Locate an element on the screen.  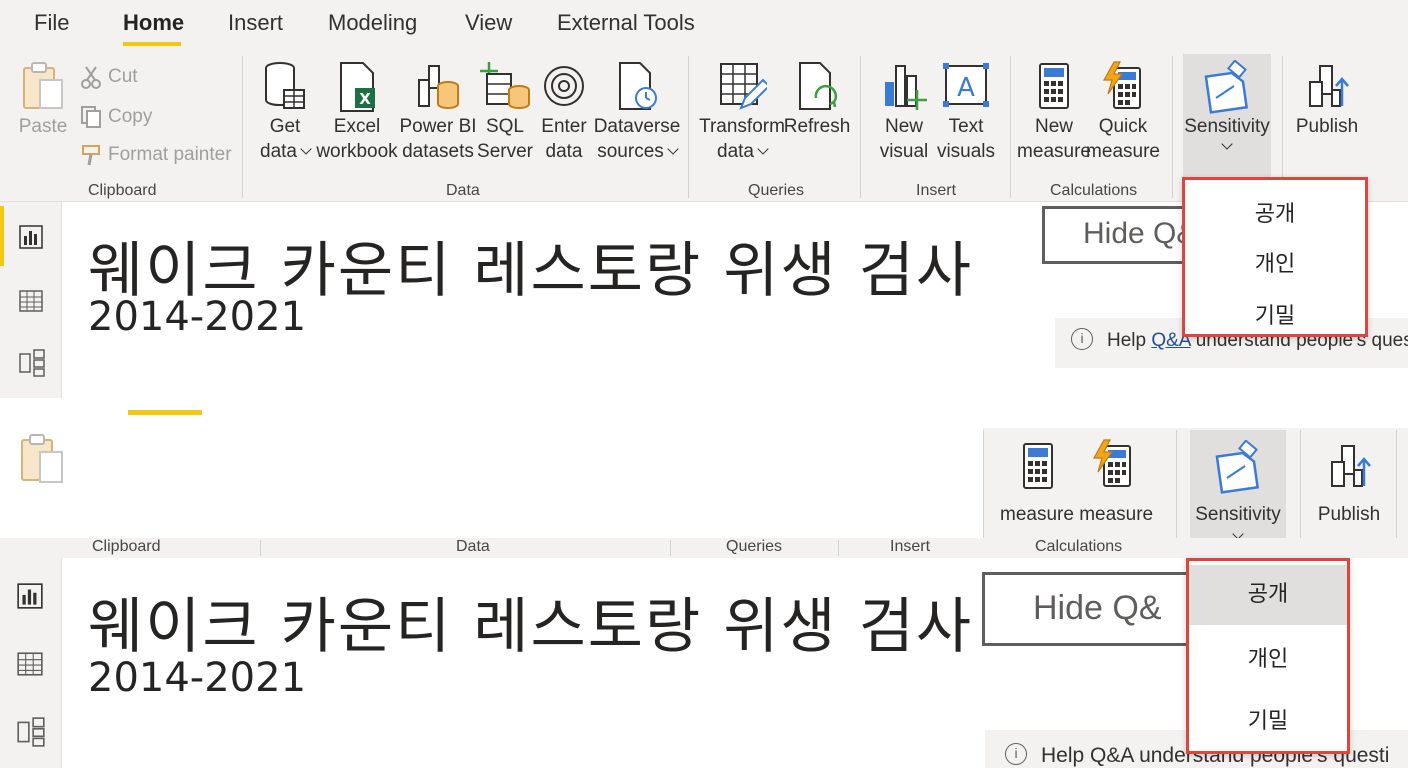
tab-external-tools: External Tools is located at coordinates (626, 23).